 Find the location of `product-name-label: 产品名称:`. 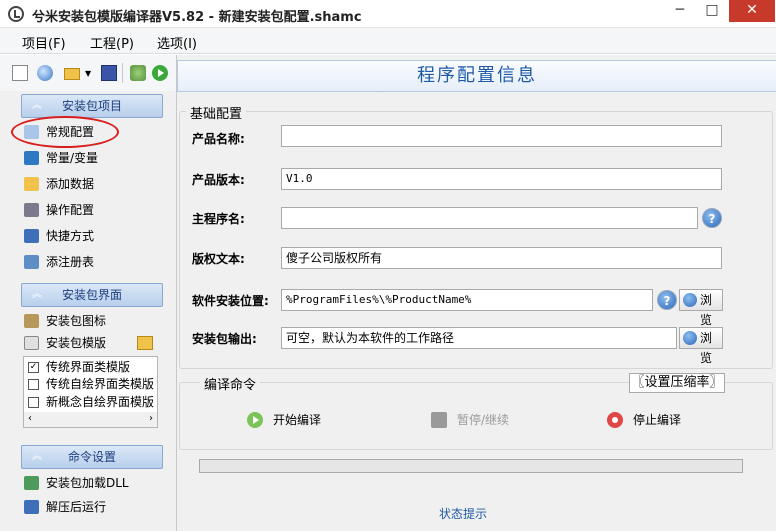

product-name-label: 产品名称: is located at coordinates (218, 139).